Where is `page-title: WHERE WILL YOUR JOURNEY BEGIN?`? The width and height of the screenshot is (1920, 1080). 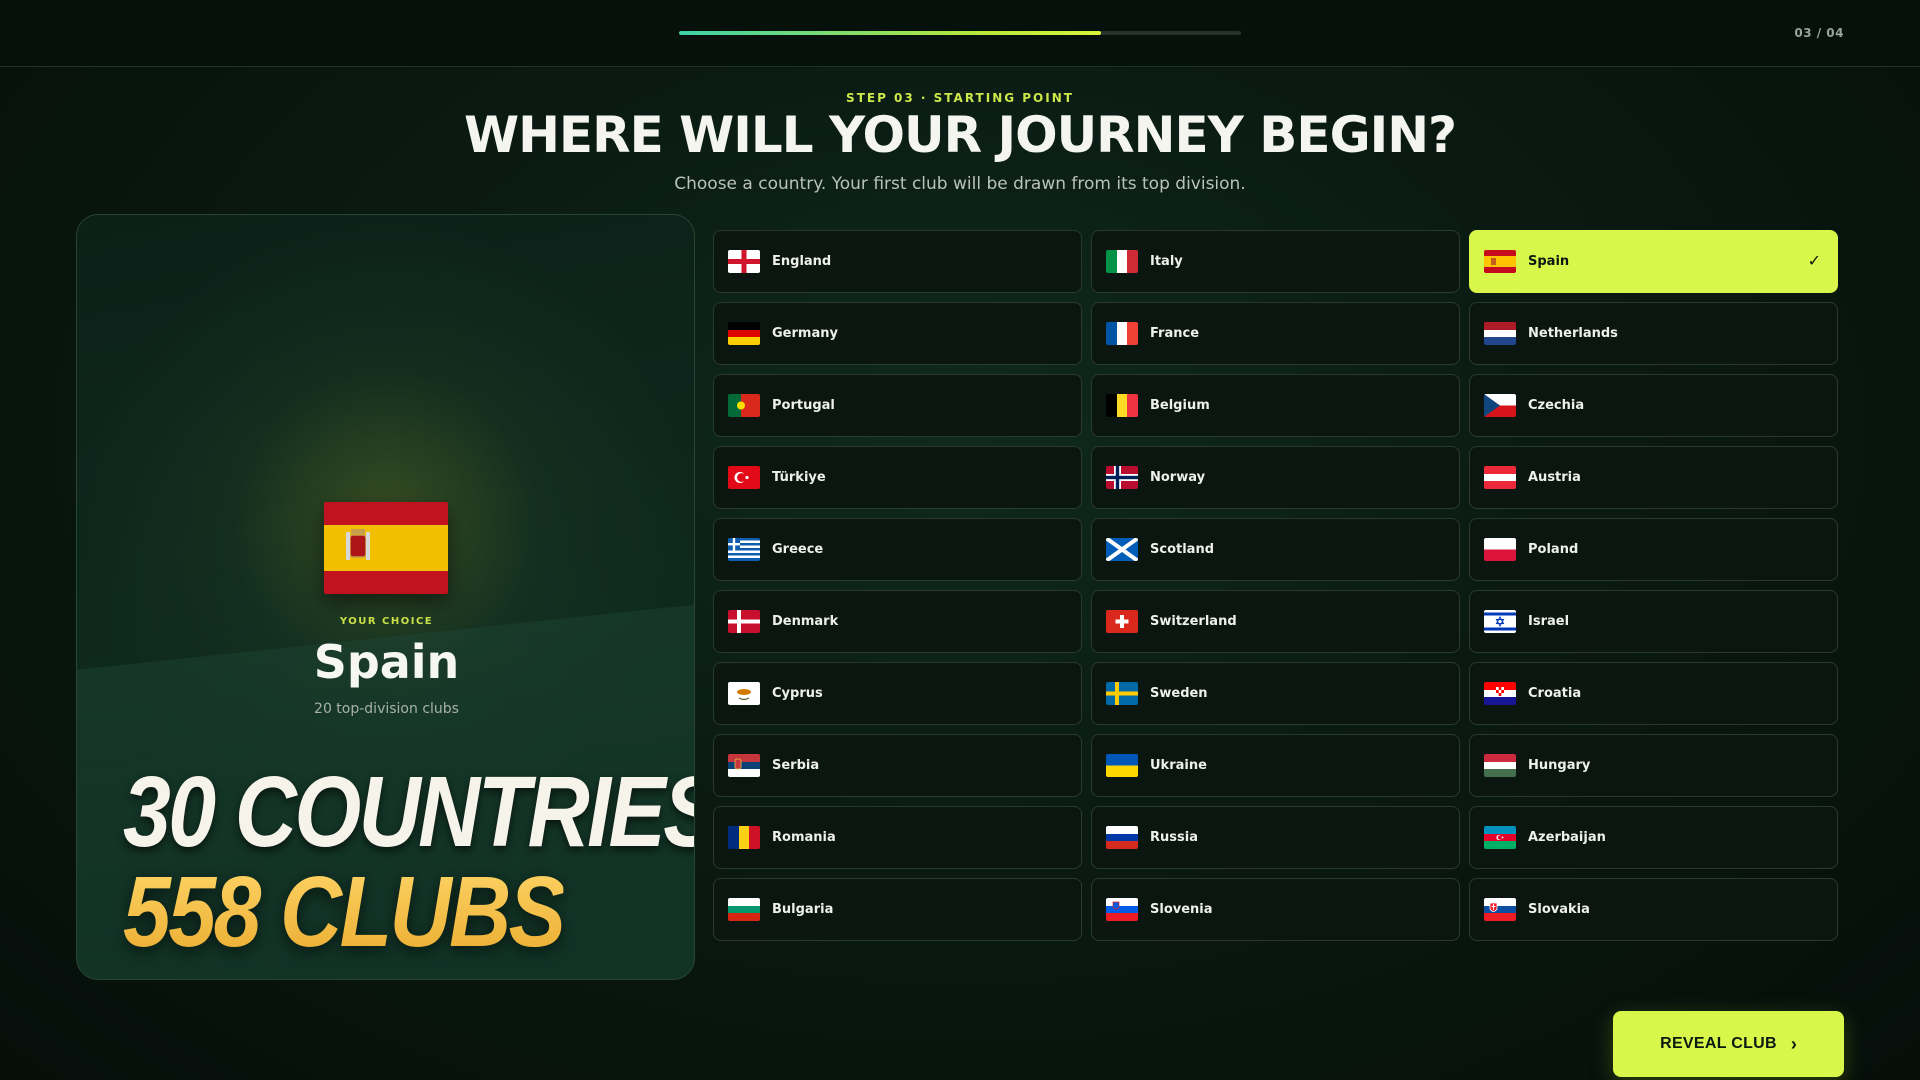
page-title: WHERE WILL YOUR JOURNEY BEGIN? is located at coordinates (960, 135).